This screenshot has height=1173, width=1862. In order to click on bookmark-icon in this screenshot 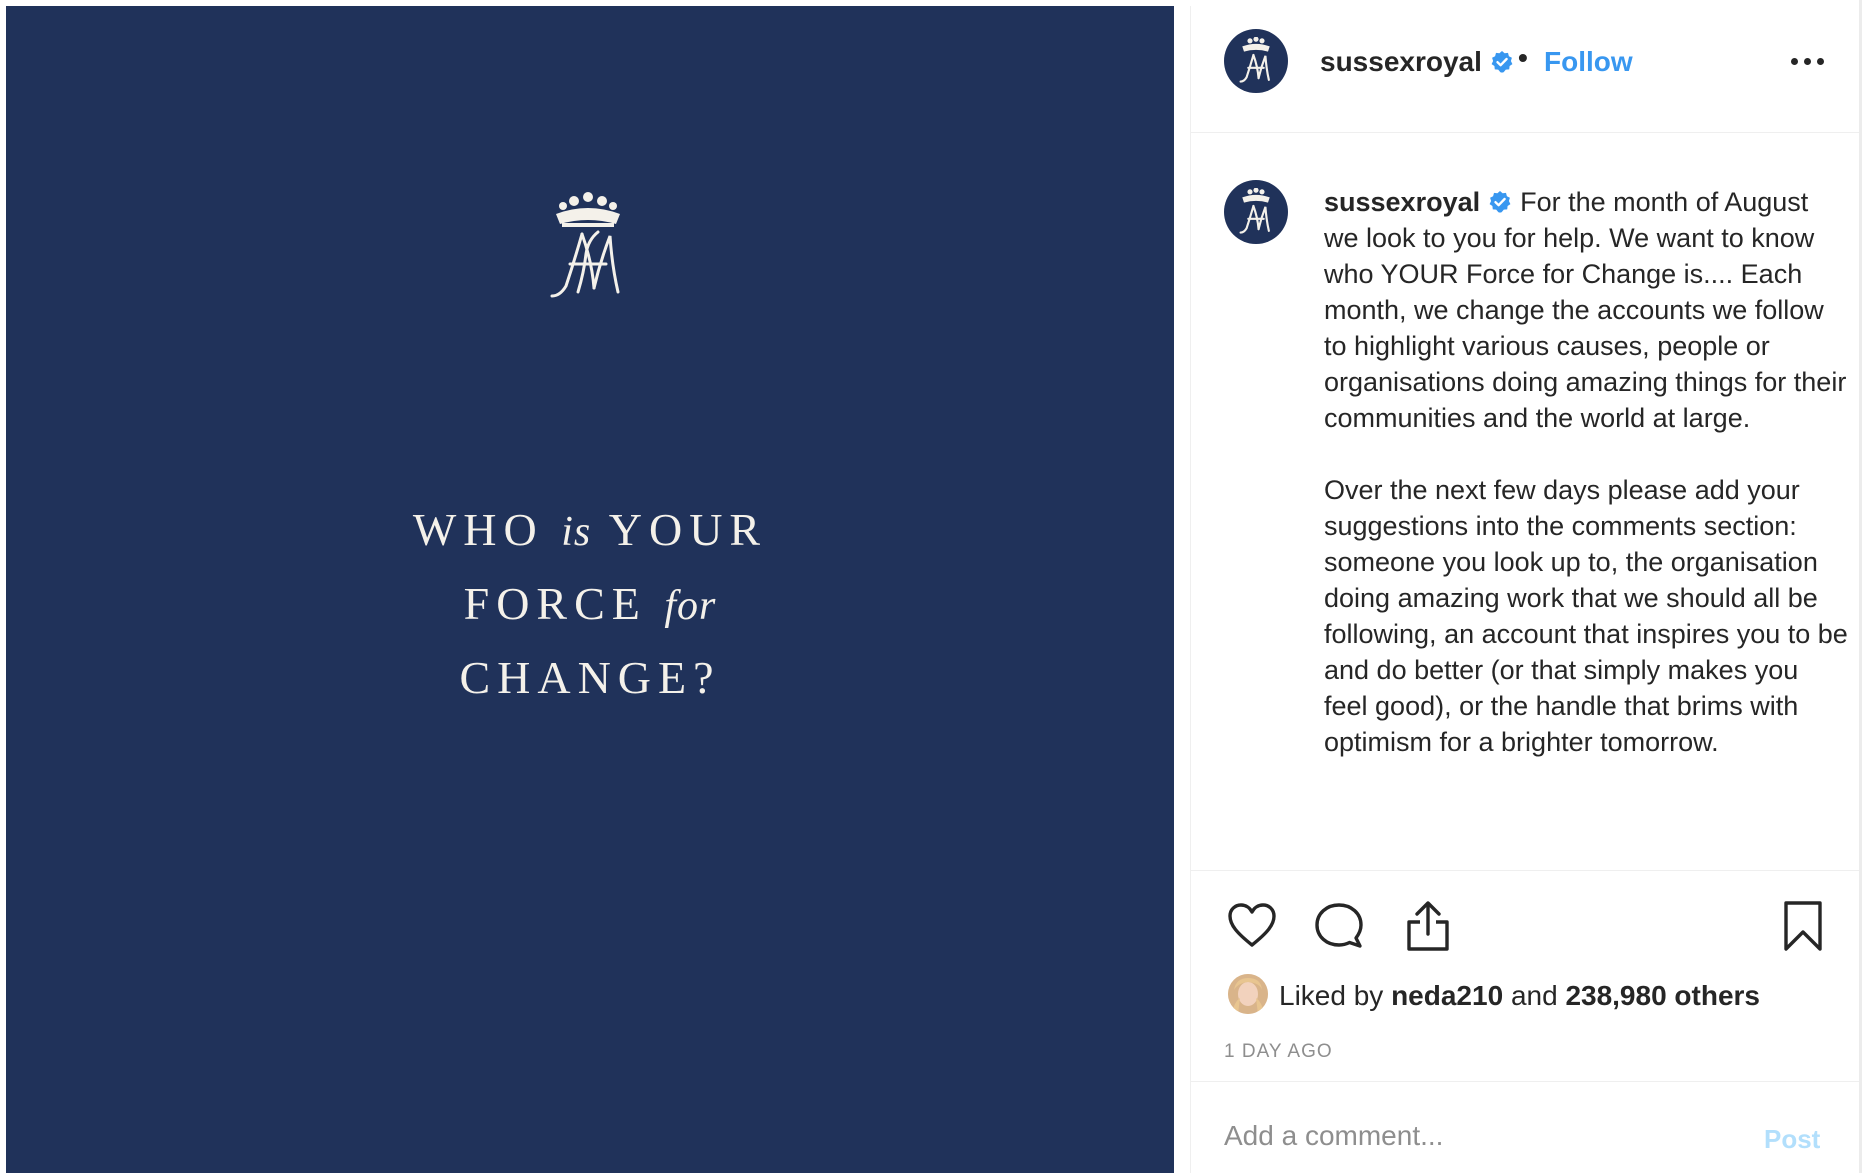, I will do `click(1803, 926)`.